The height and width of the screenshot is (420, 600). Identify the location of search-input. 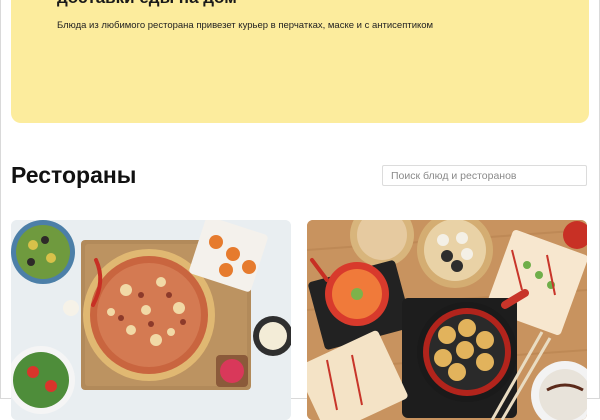
(484, 175).